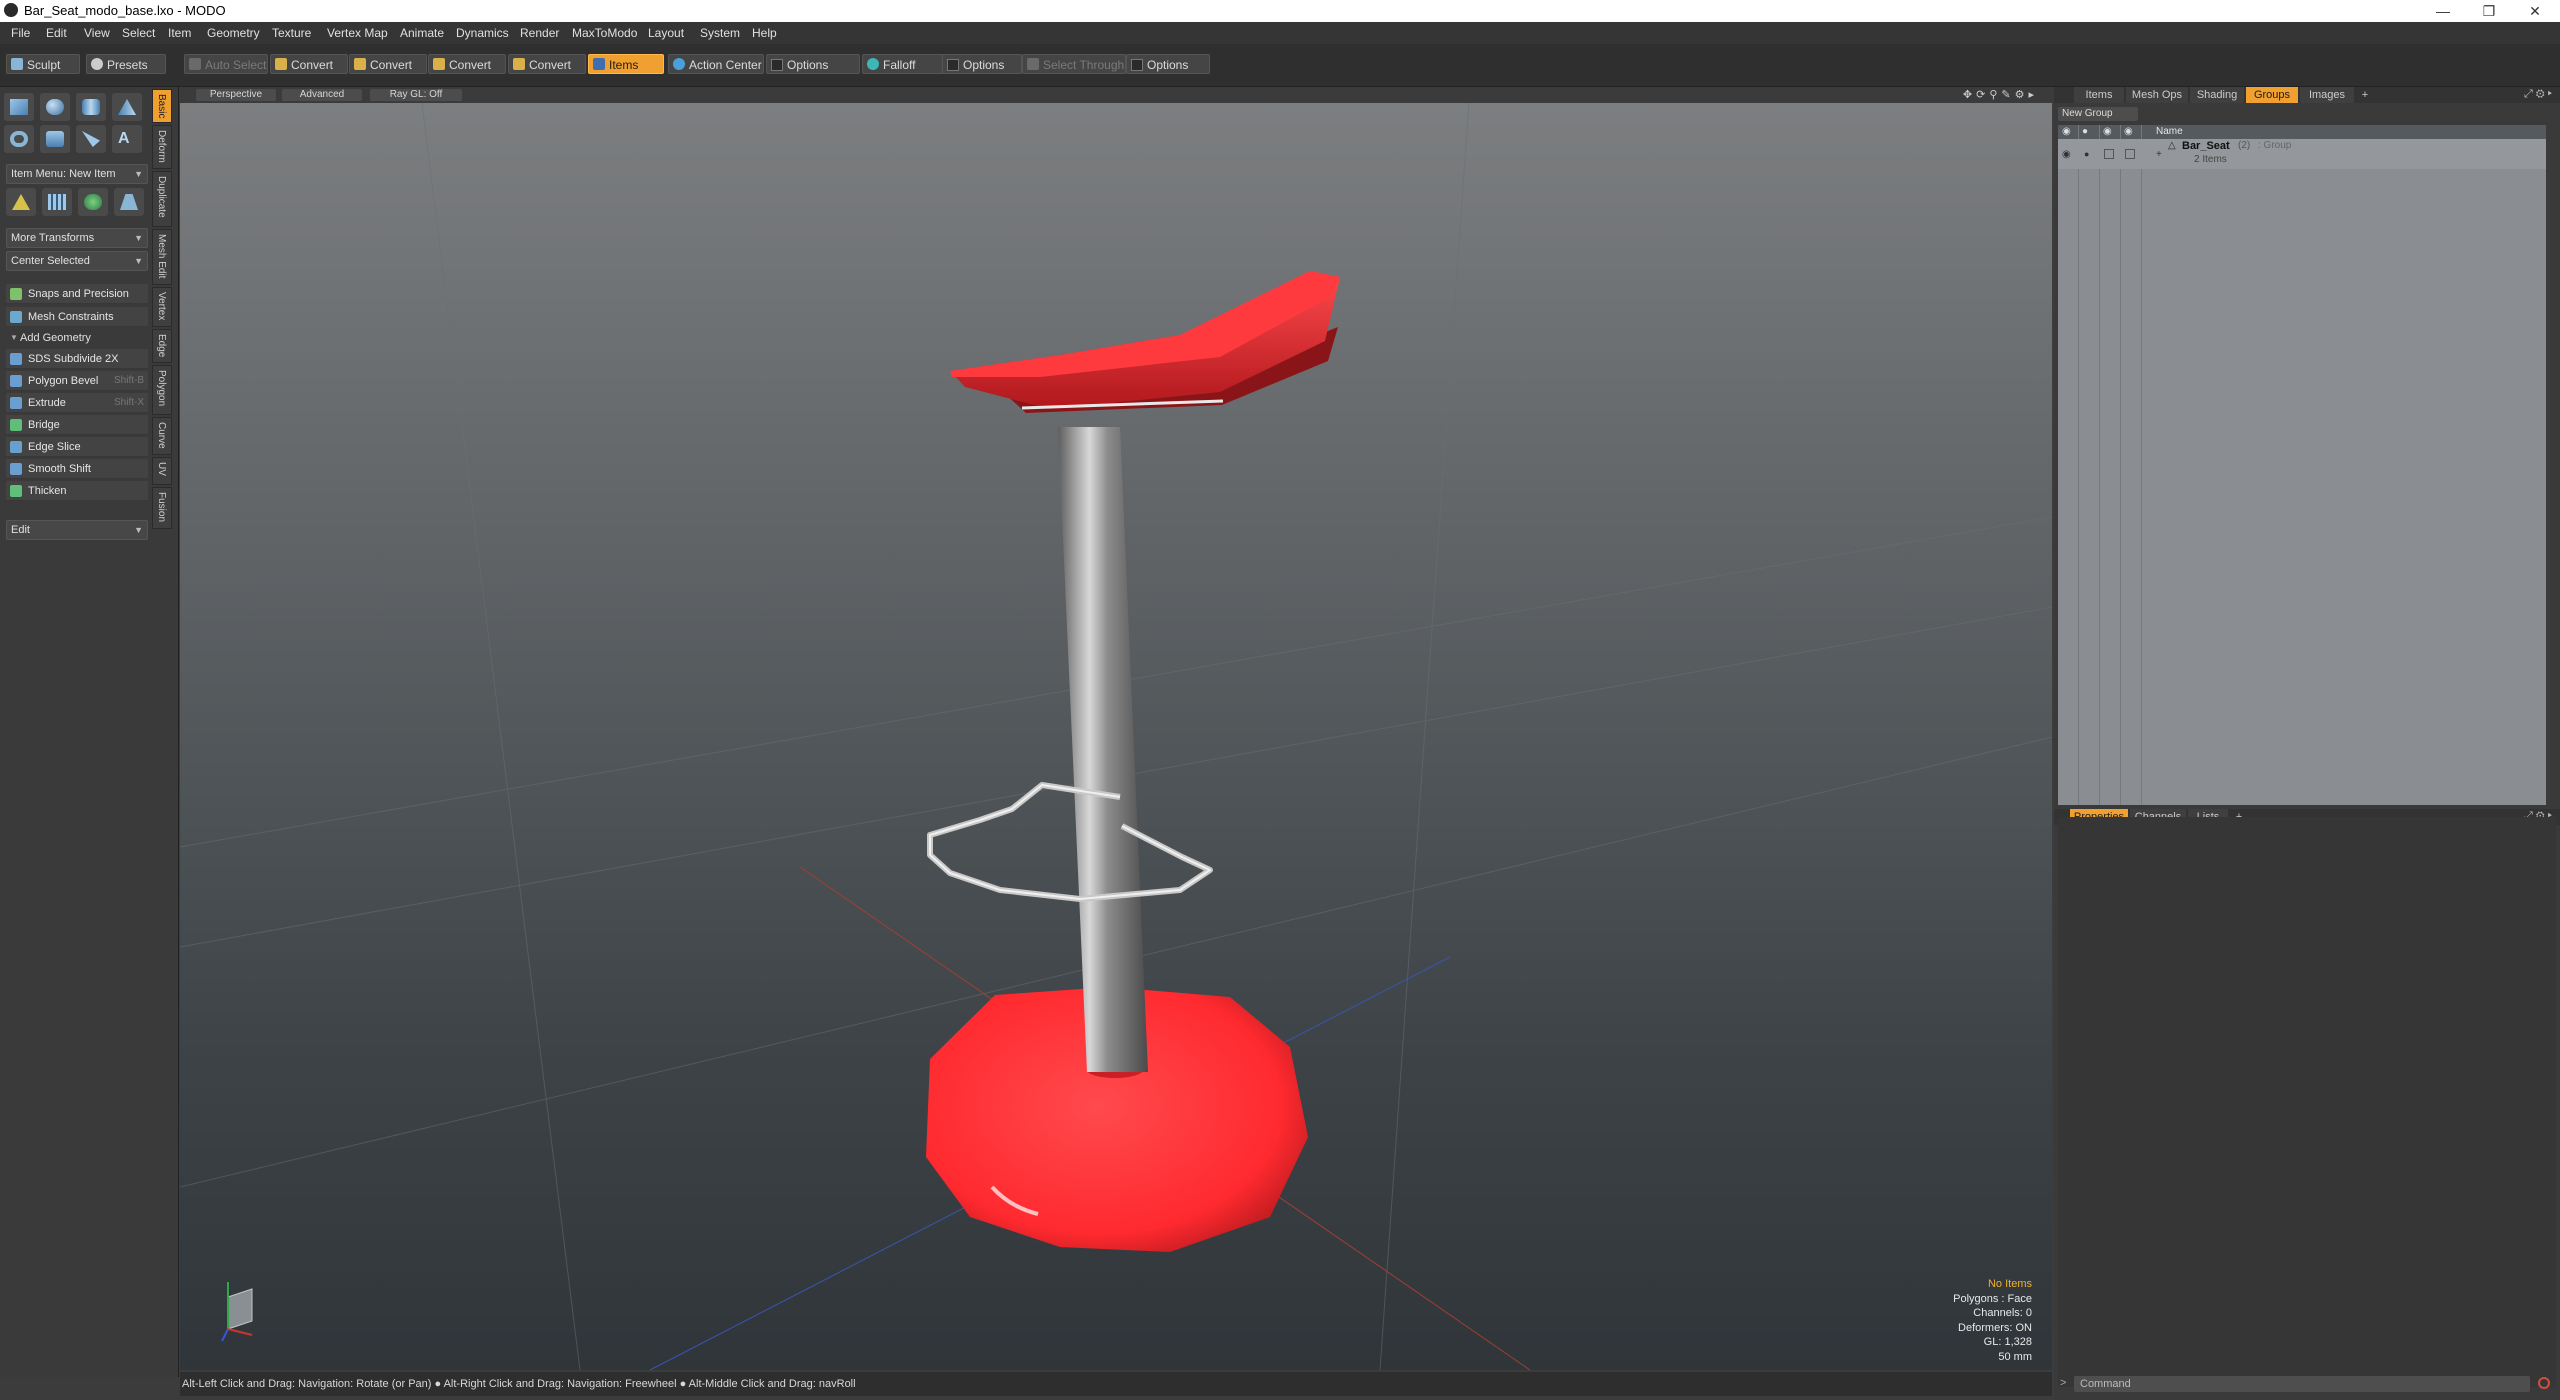 This screenshot has width=2560, height=1400. What do you see at coordinates (2157, 95) in the screenshot?
I see `tab-mesh-ops: Mesh Ops` at bounding box center [2157, 95].